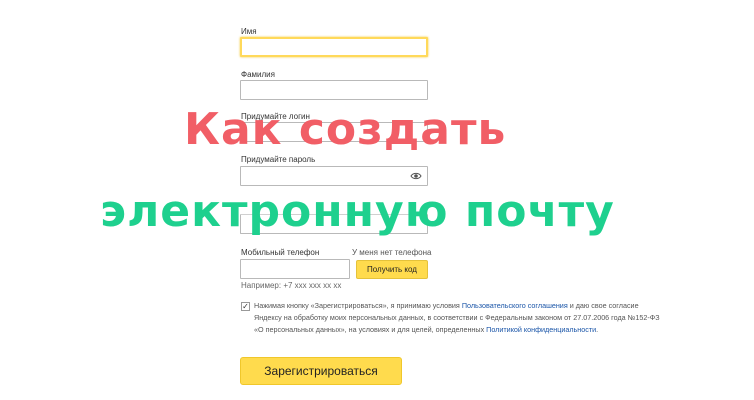 The width and height of the screenshot is (754, 400). I want to click on password-input, so click(334, 176).